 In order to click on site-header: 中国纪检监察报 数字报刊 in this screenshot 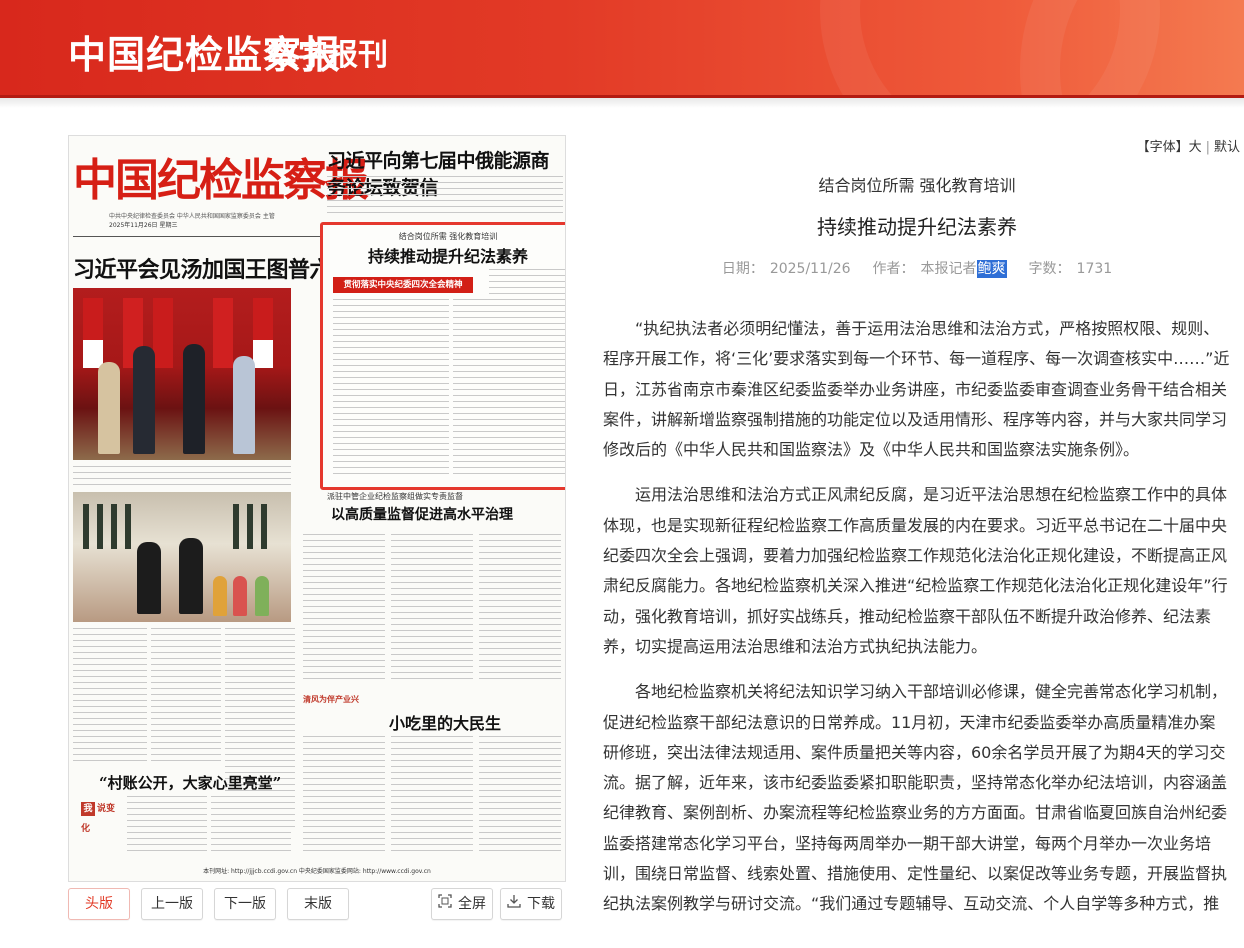, I will do `click(622, 49)`.